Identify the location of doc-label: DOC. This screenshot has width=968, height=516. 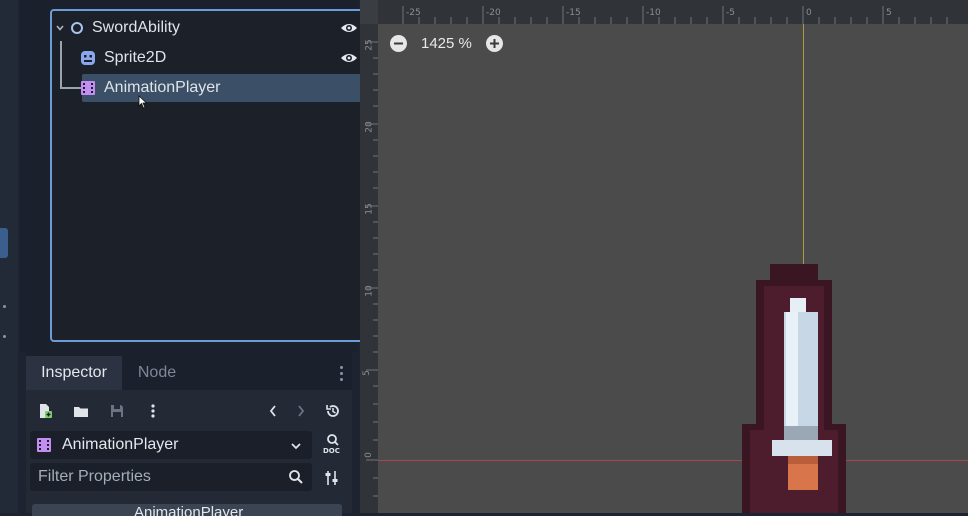
(331, 451).